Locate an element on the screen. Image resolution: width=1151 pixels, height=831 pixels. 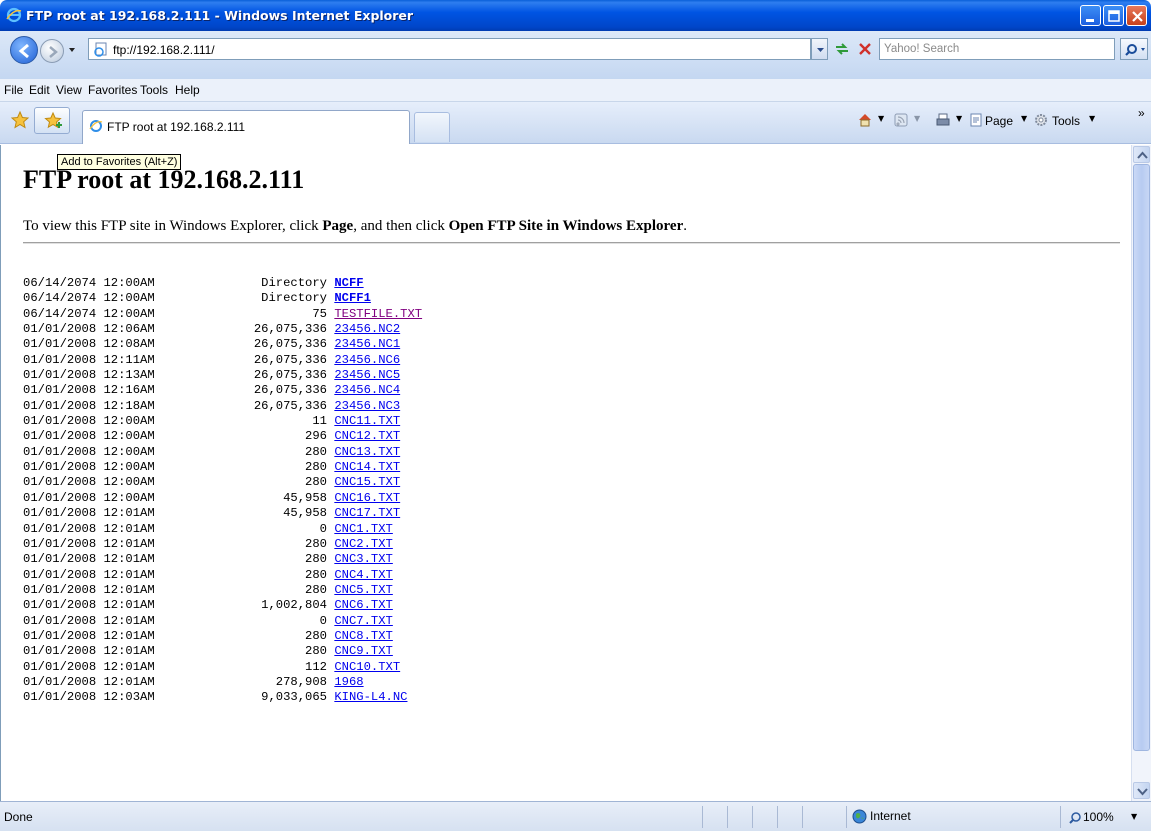
refresh-icon is located at coordinates (842, 49).